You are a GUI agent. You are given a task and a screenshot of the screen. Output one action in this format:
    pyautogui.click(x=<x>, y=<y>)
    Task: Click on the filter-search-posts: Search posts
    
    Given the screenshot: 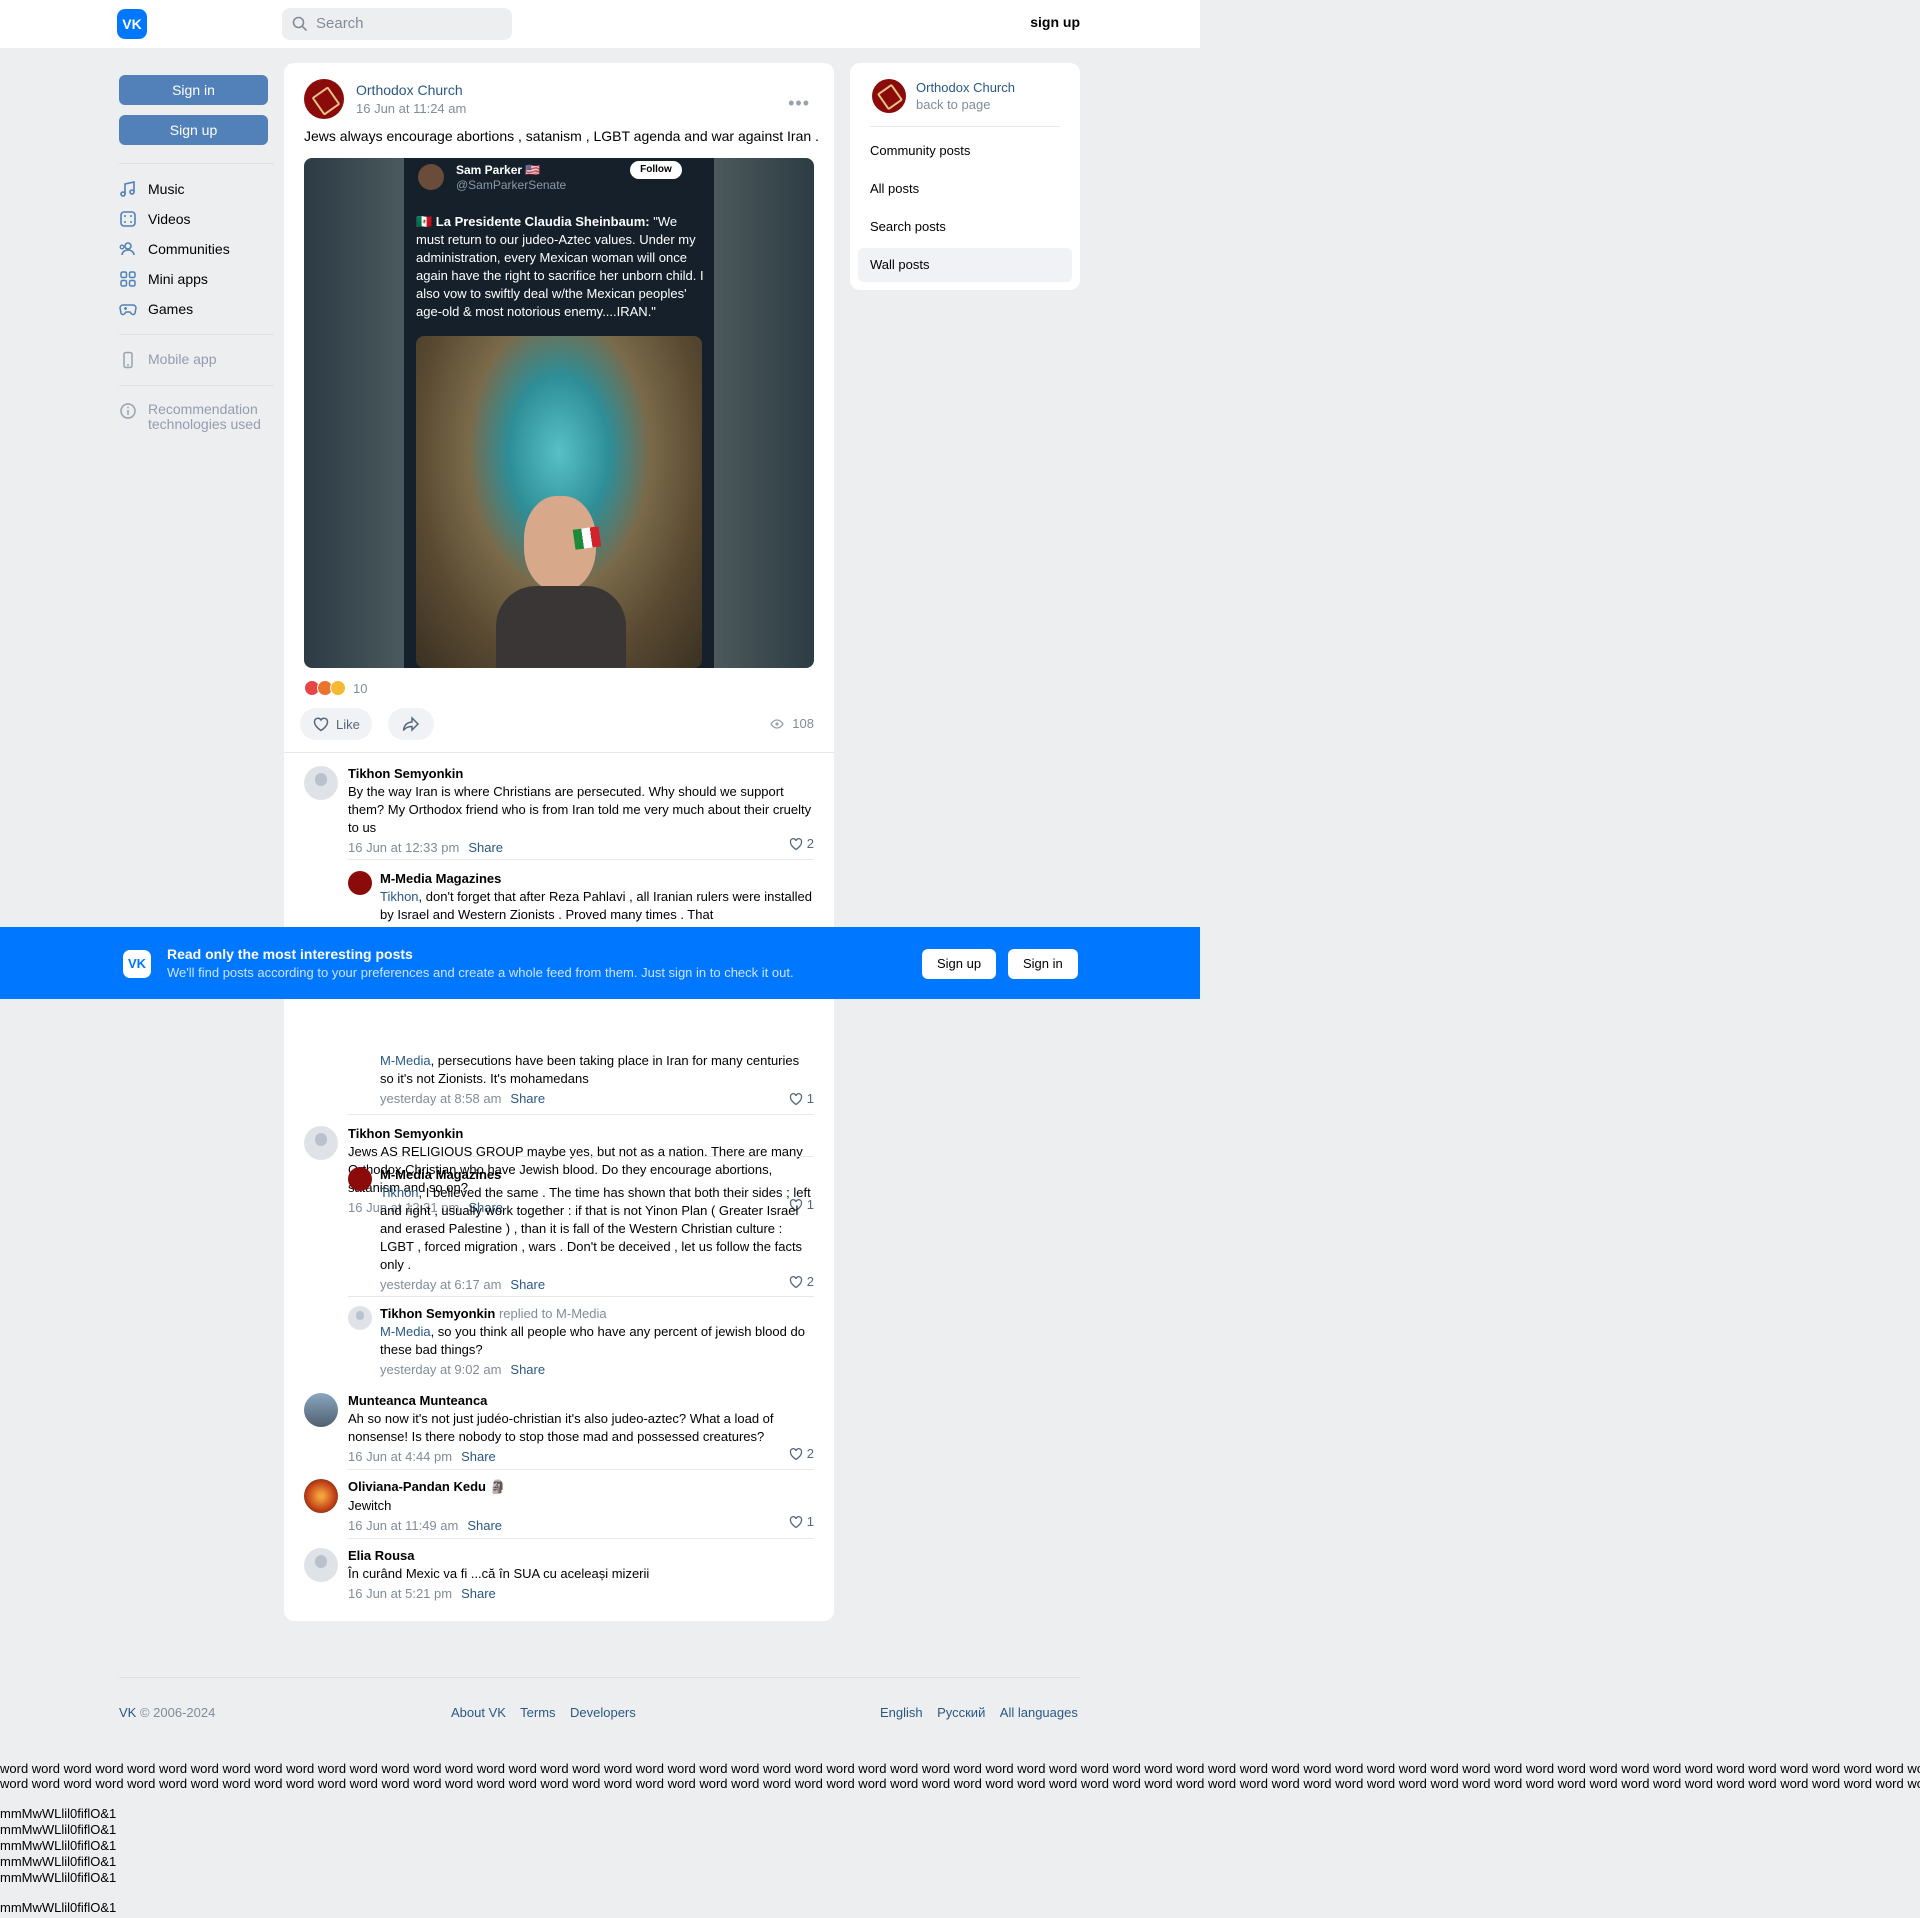 What is the action you would take?
    pyautogui.click(x=965, y=227)
    